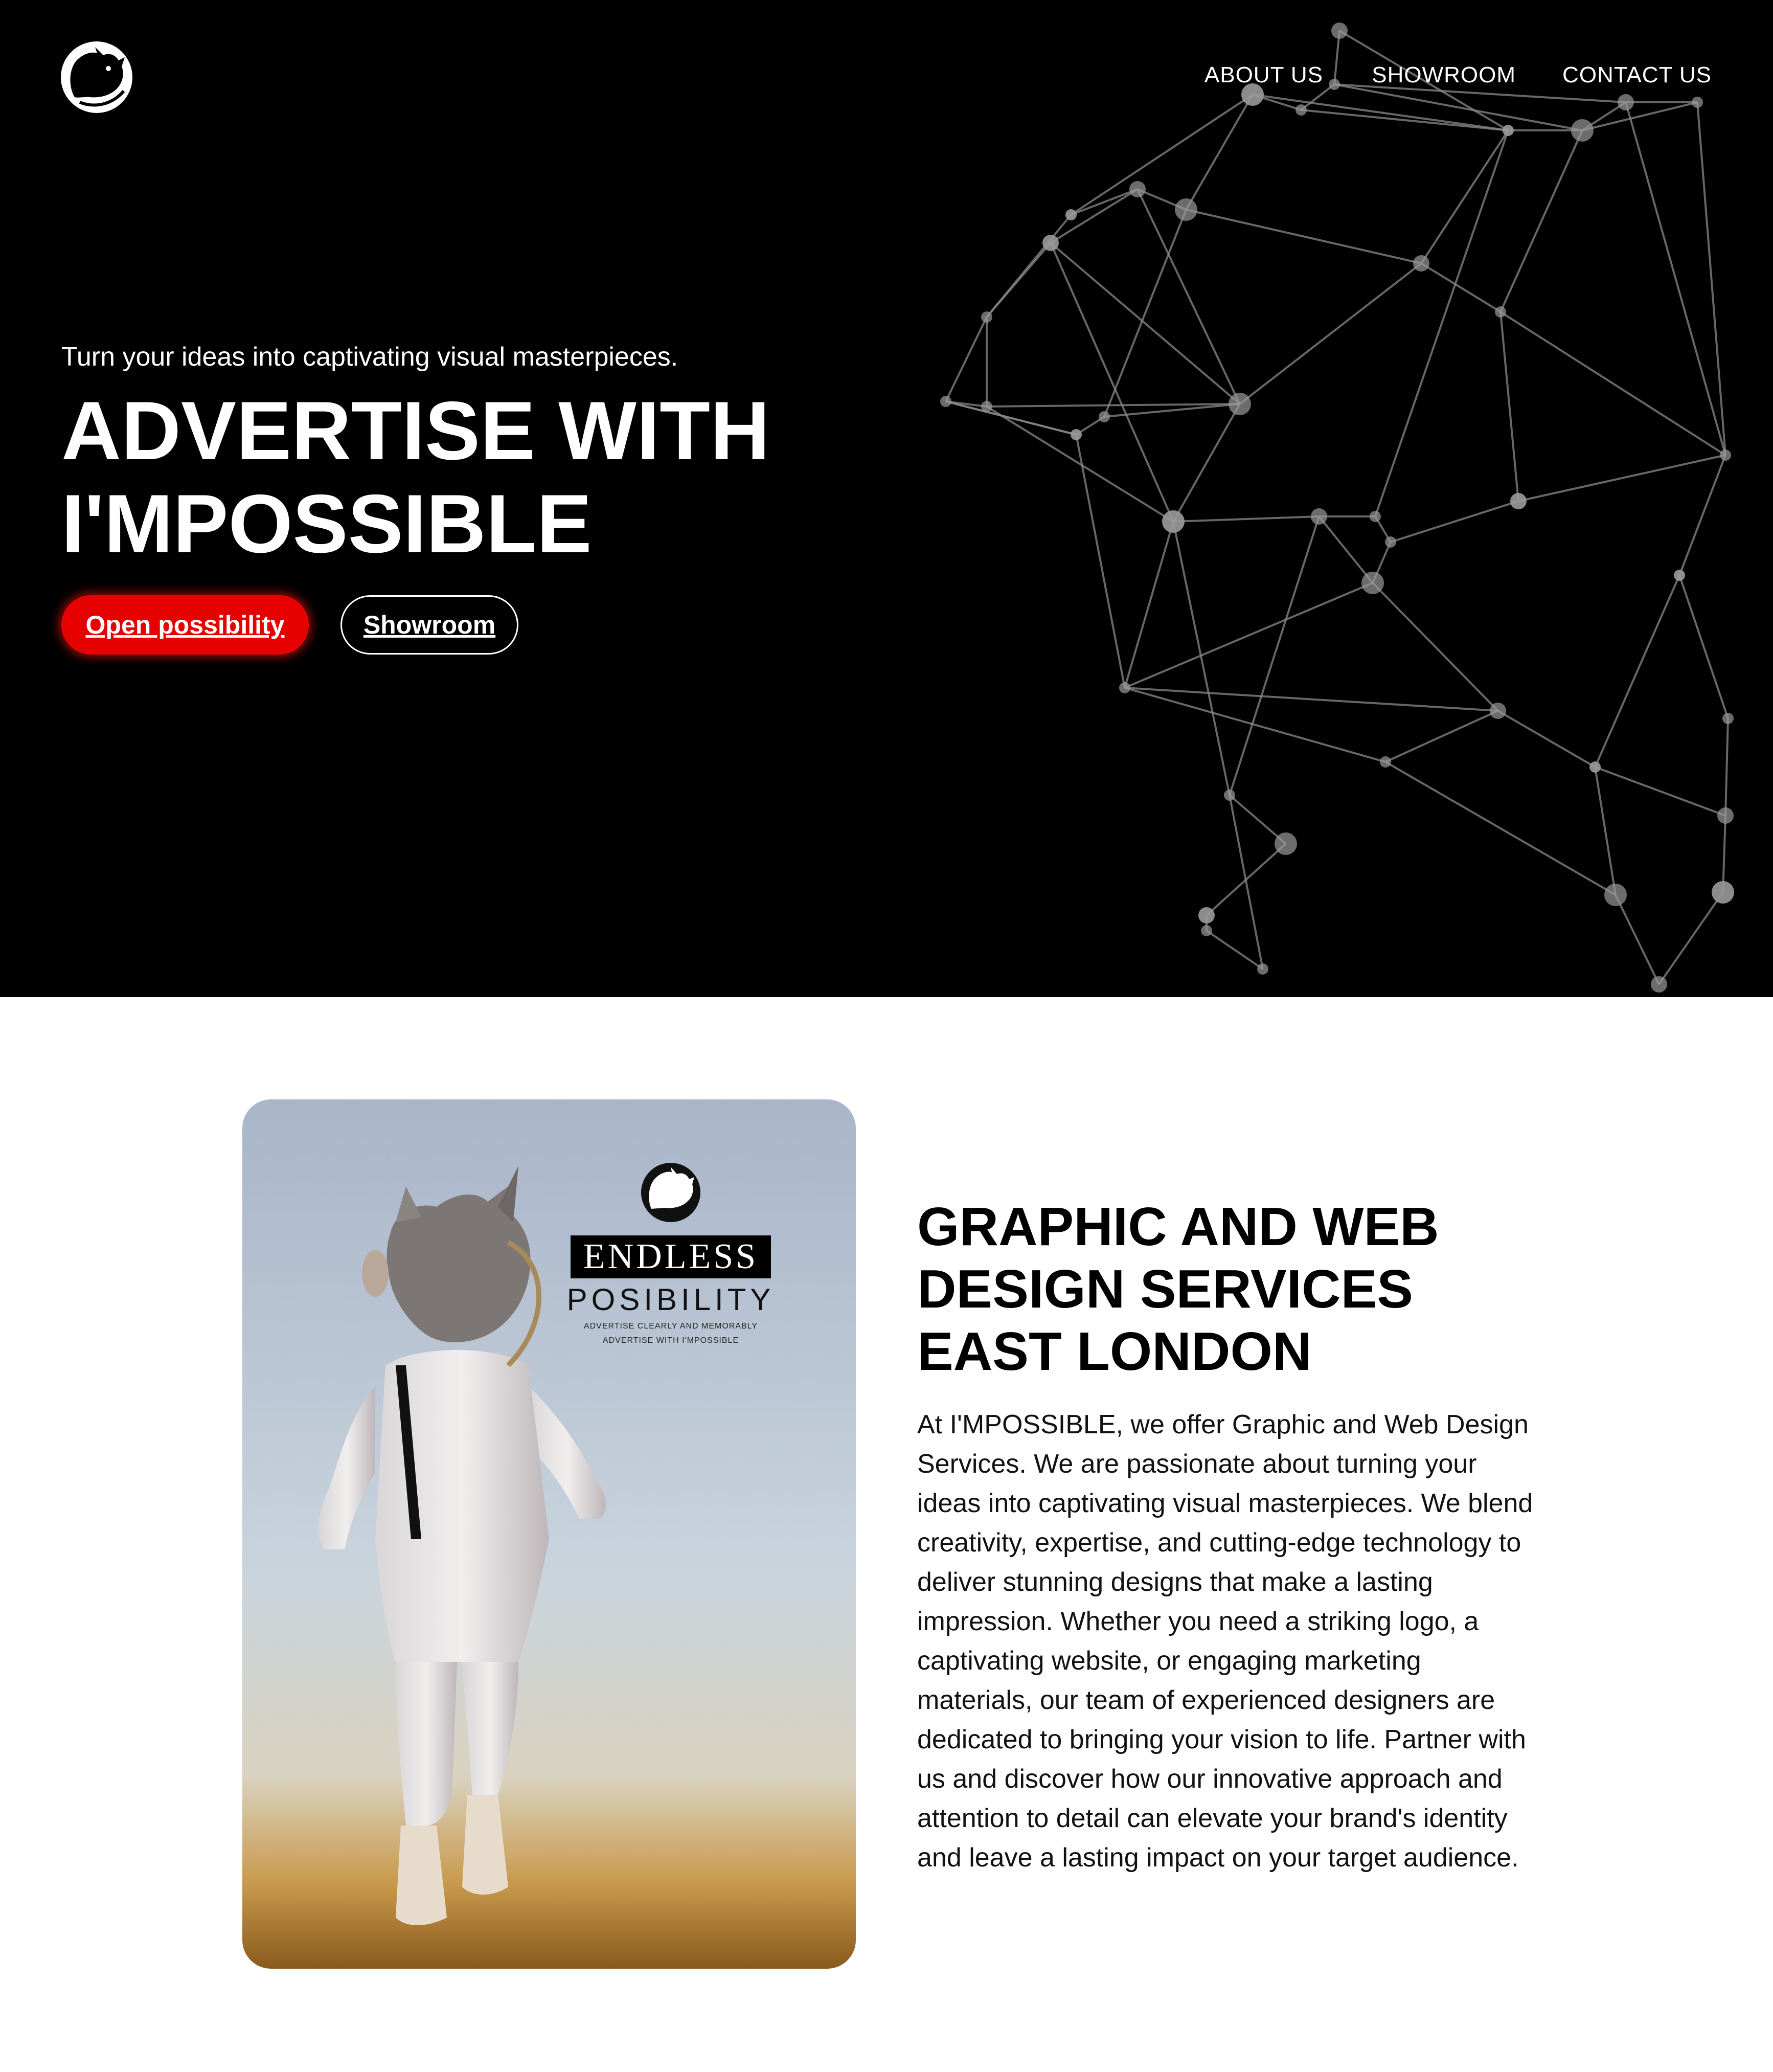 Image resolution: width=1773 pixels, height=2072 pixels. Describe the element at coordinates (671, 1340) in the screenshot. I see `poster-line2: ADVERTISE WITH I'MPOSSIBLE` at that location.